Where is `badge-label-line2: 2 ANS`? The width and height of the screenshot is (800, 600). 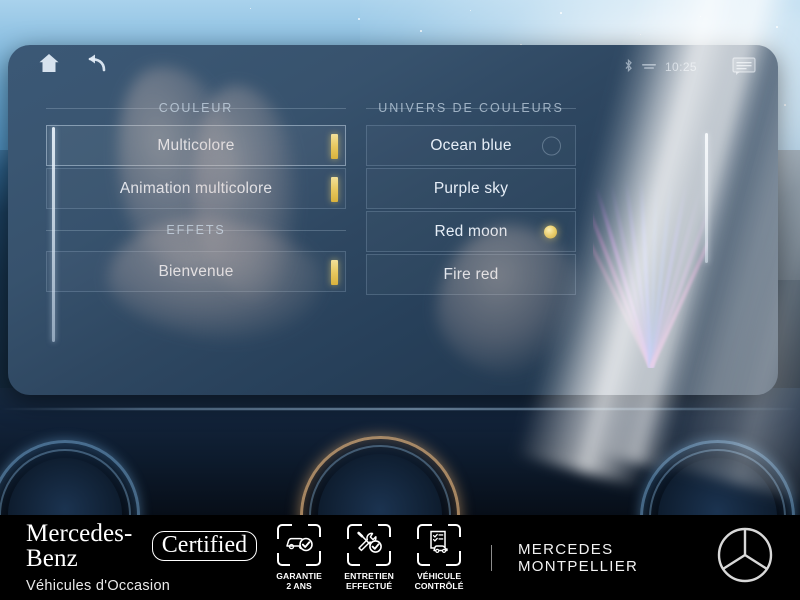 badge-label-line2: 2 ANS is located at coordinates (299, 586).